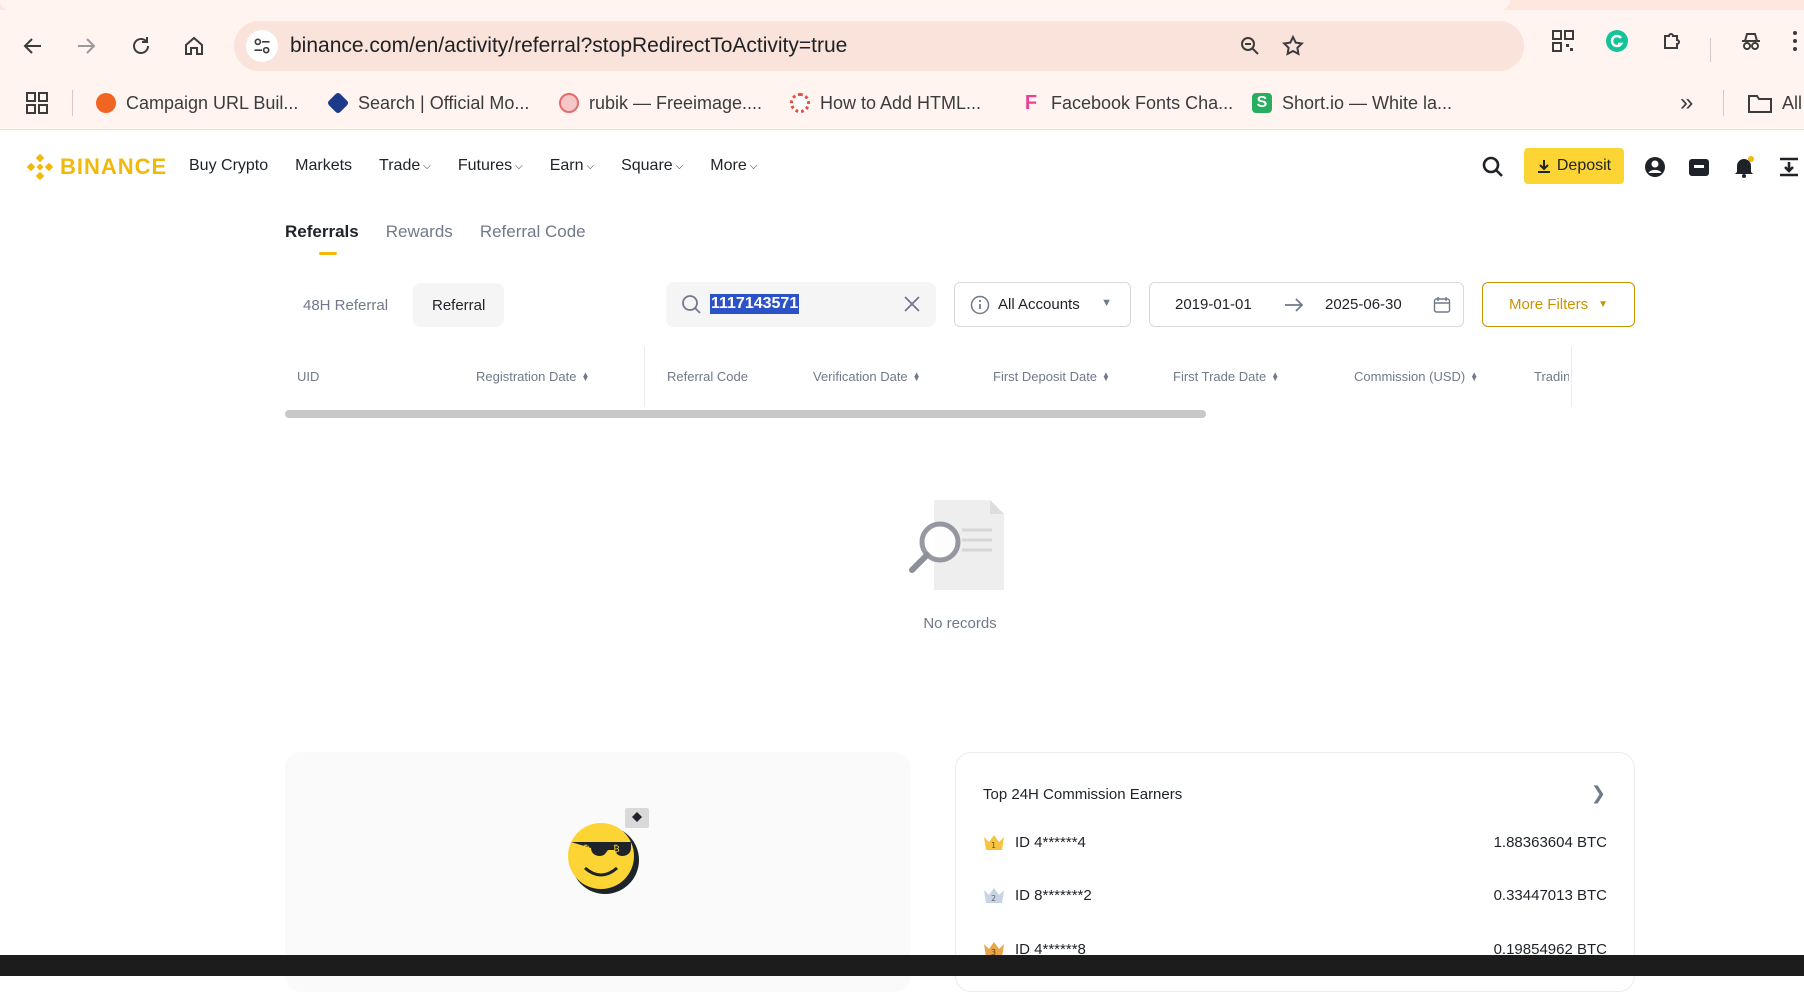 The height and width of the screenshot is (992, 1804). I want to click on search-value: 1117143571, so click(755, 304).